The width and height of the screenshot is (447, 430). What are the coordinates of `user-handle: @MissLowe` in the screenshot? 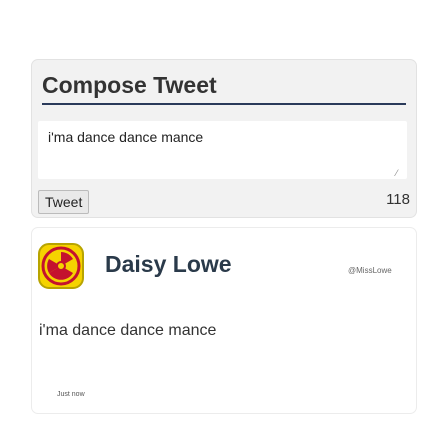 It's located at (370, 270).